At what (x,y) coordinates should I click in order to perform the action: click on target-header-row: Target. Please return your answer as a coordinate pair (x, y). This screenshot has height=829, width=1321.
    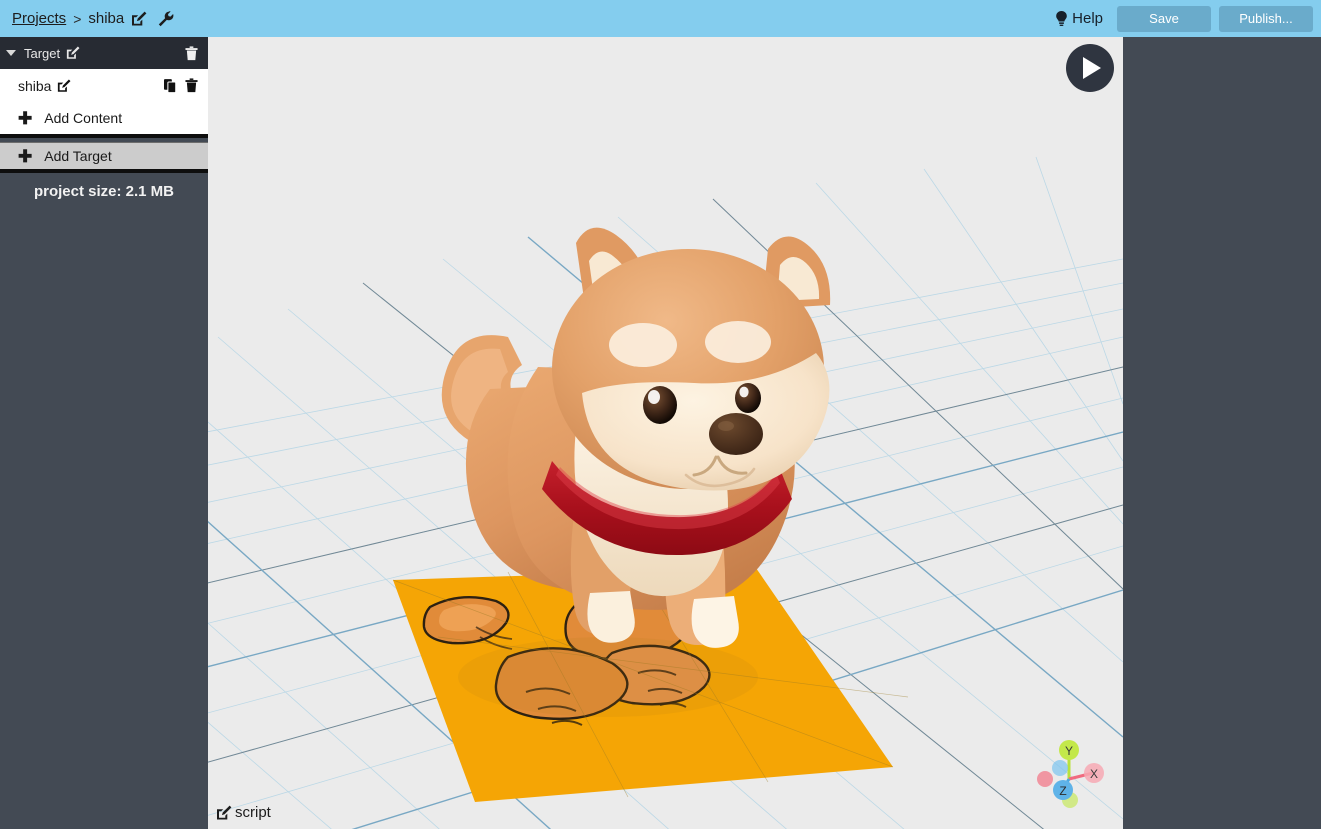
    Looking at the image, I should click on (104, 53).